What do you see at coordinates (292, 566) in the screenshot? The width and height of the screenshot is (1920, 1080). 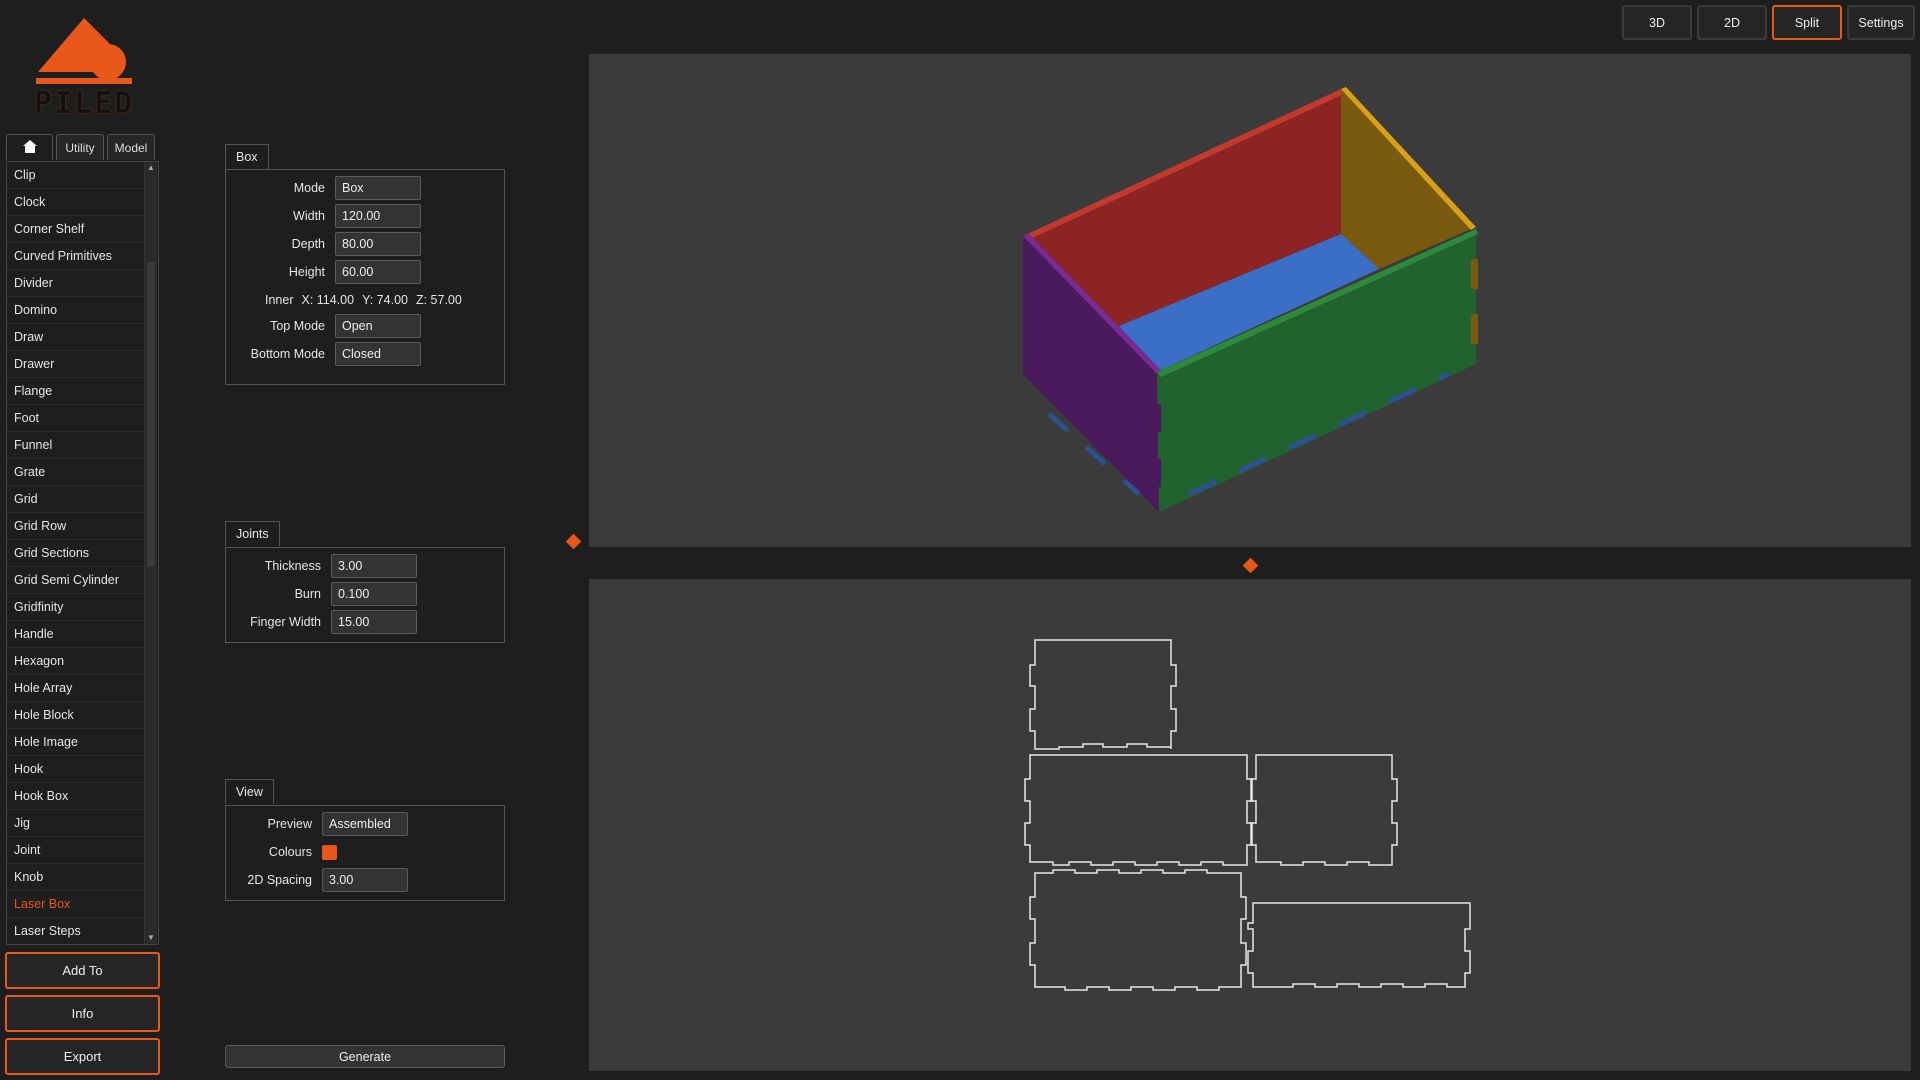 I see `thickness-label: Thickness` at bounding box center [292, 566].